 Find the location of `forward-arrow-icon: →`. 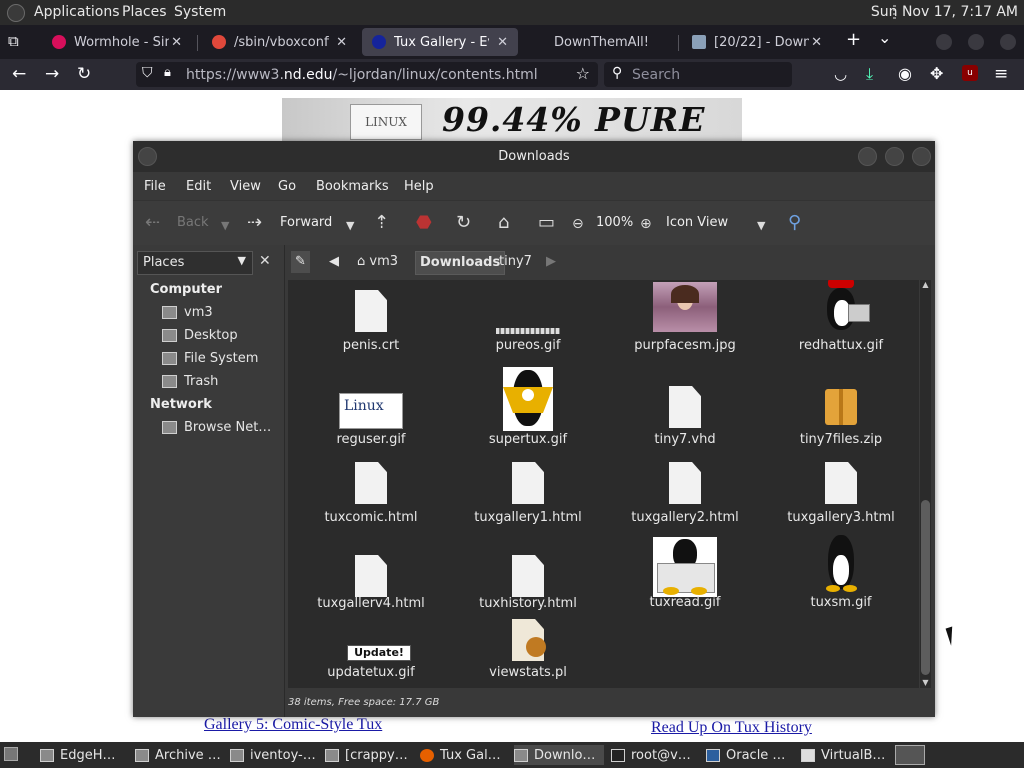

forward-arrow-icon: → is located at coordinates (52, 74).